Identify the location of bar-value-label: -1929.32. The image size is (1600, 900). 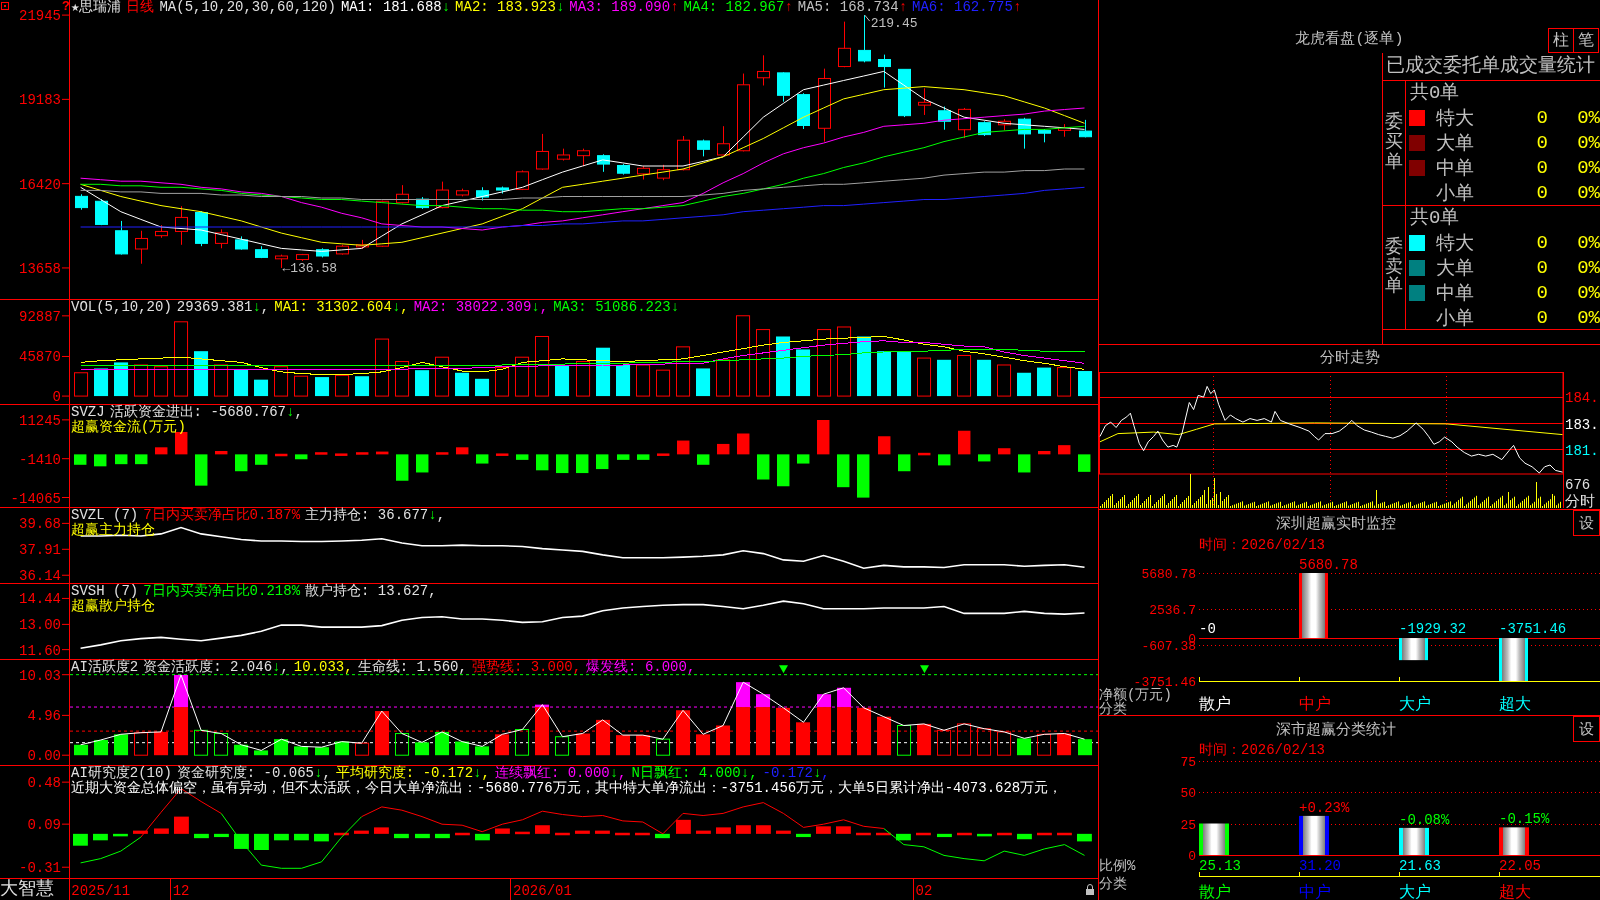
(1433, 629).